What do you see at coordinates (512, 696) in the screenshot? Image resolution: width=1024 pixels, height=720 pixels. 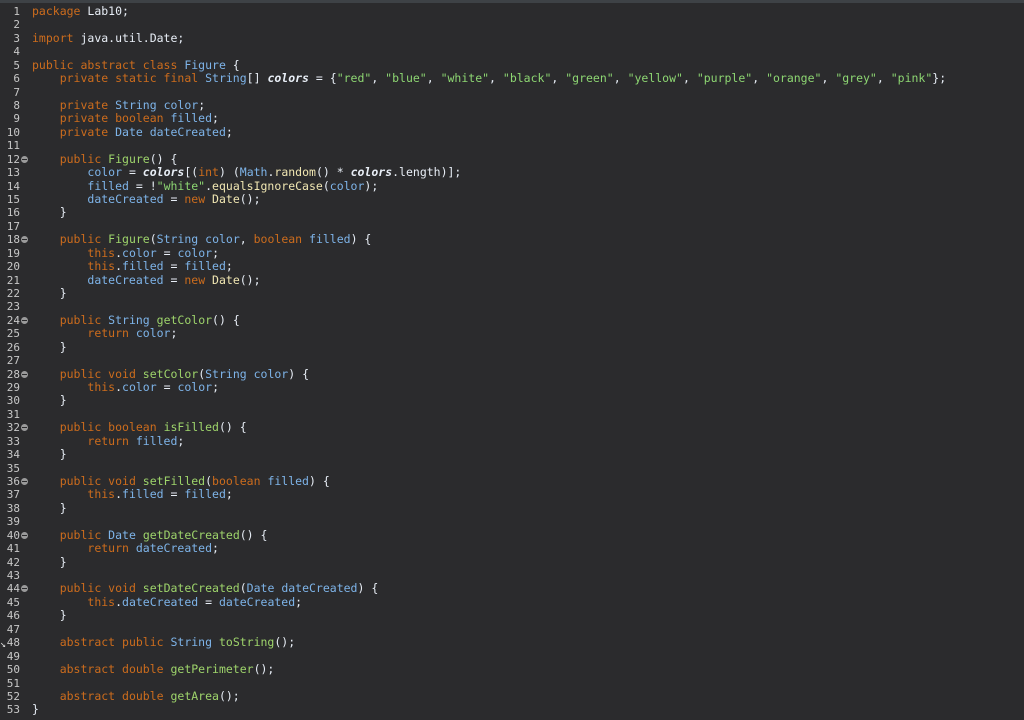 I see `code-line: 52 abstract double getArea();` at bounding box center [512, 696].